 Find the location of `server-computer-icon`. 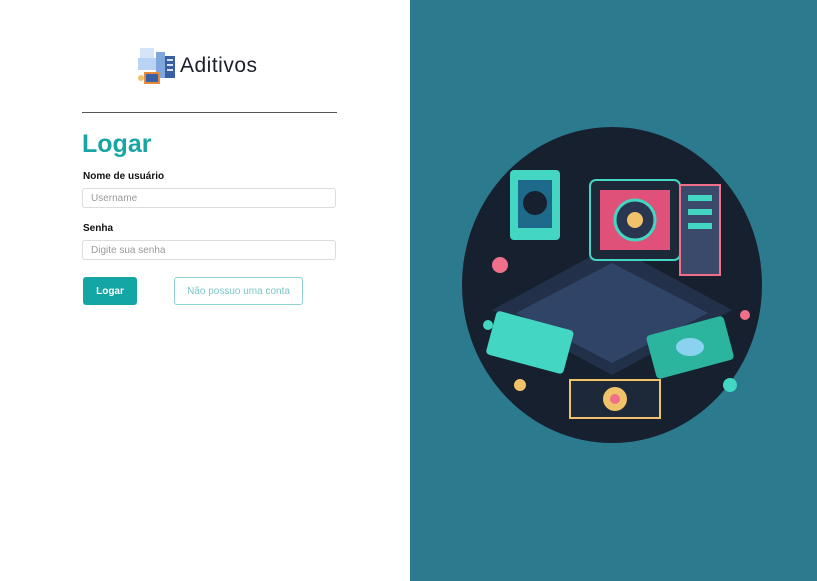

server-computer-icon is located at coordinates (156, 66).